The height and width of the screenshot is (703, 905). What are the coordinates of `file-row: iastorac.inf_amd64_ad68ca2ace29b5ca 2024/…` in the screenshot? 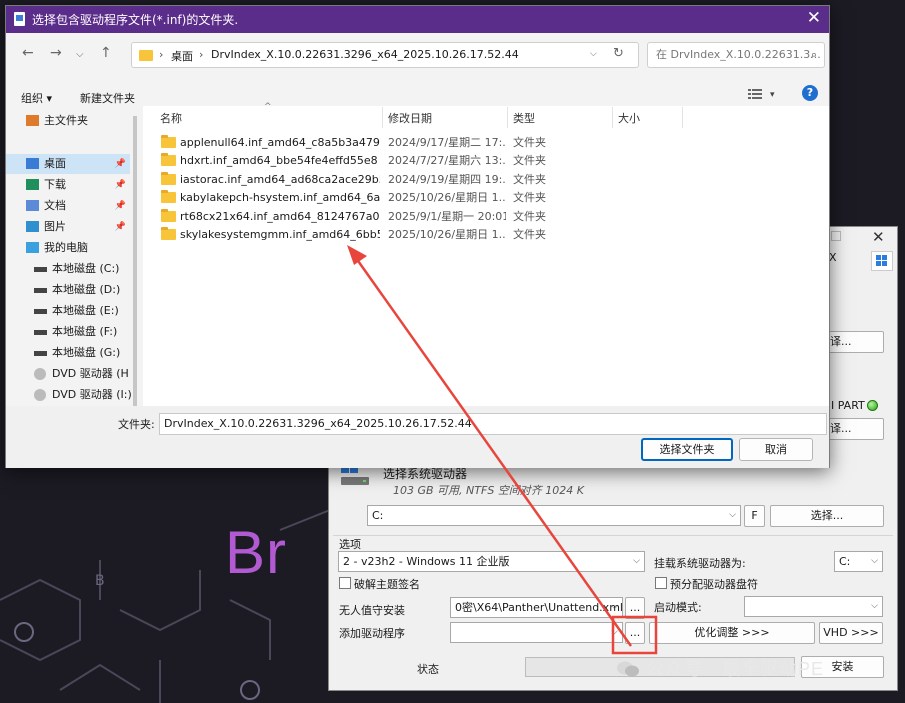 It's located at (361, 180).